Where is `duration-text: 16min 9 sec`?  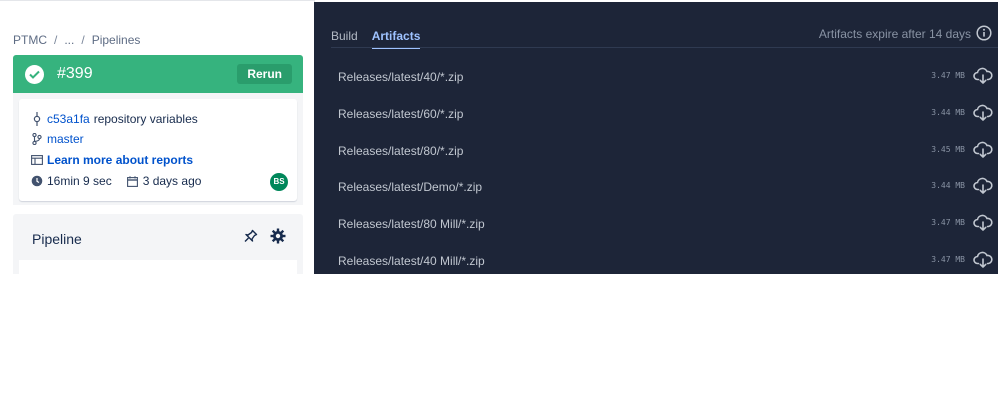
duration-text: 16min 9 sec is located at coordinates (79, 181).